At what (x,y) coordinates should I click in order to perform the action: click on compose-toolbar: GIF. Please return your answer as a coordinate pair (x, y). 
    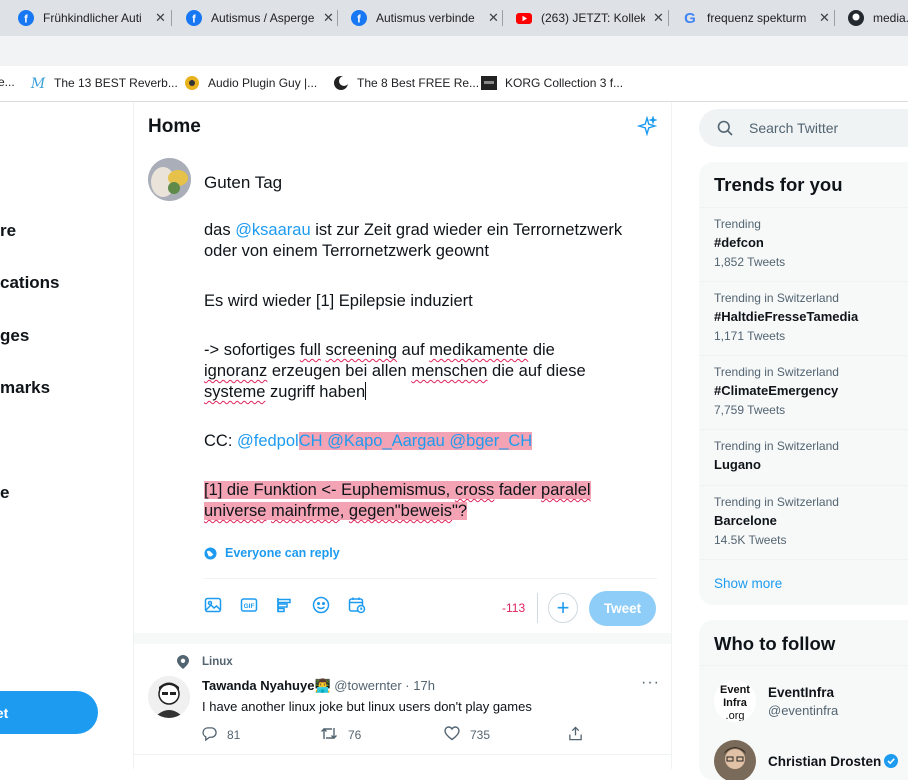
    Looking at the image, I should click on (285, 605).